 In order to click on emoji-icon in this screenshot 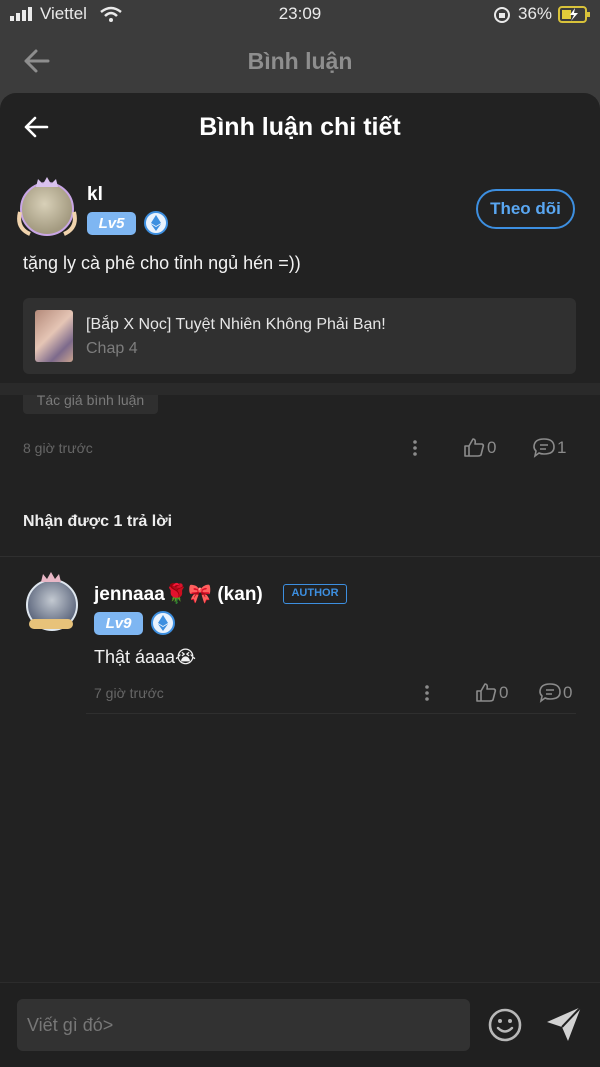, I will do `click(505, 1025)`.